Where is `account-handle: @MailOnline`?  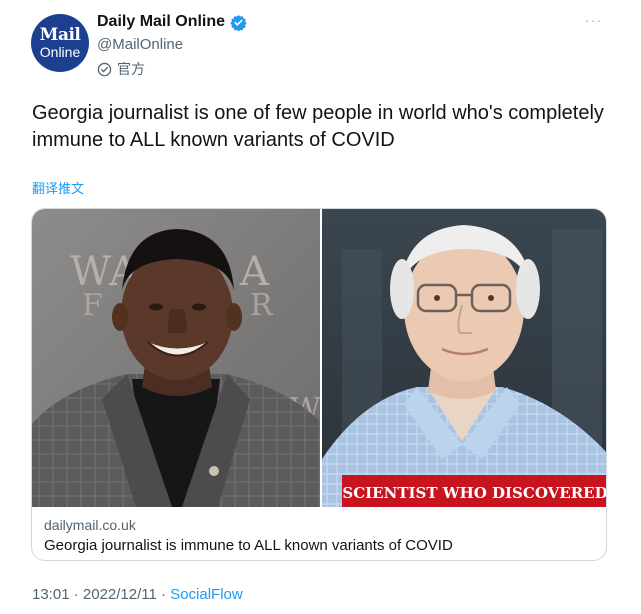 account-handle: @MailOnline is located at coordinates (140, 44).